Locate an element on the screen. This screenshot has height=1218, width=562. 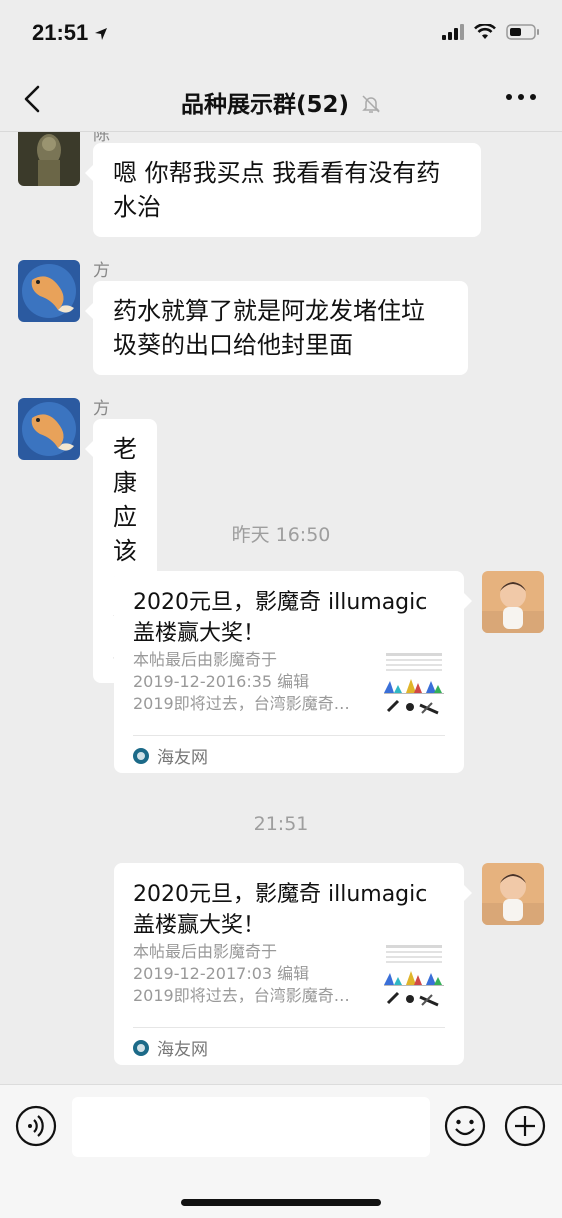
nav-bar: 品种展示群(52) is located at coordinates (281, 99).